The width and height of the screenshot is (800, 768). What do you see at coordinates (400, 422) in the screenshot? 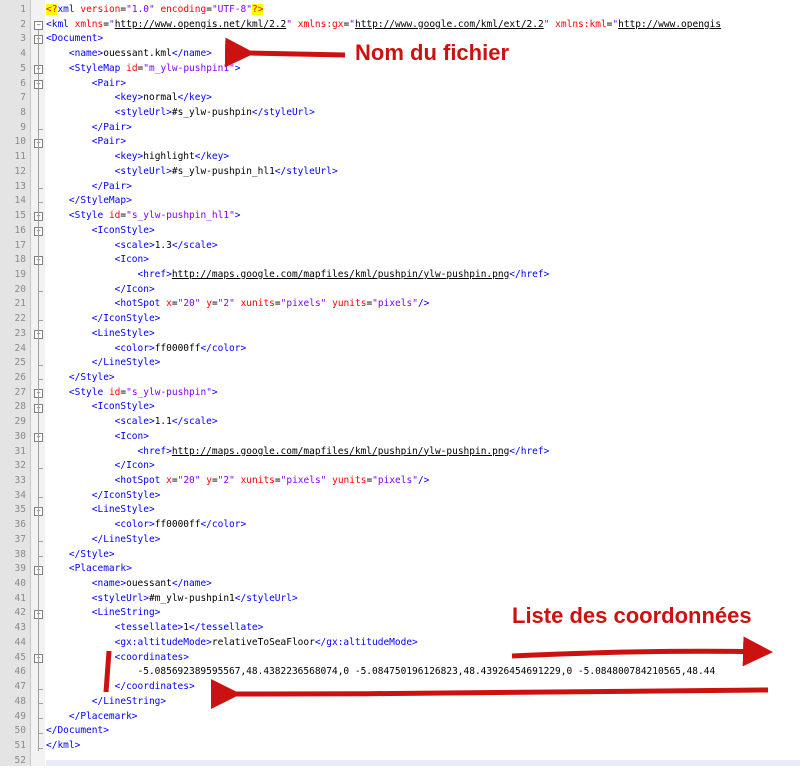
I see `code-line: 29 <scale>1.1</scale>` at bounding box center [400, 422].